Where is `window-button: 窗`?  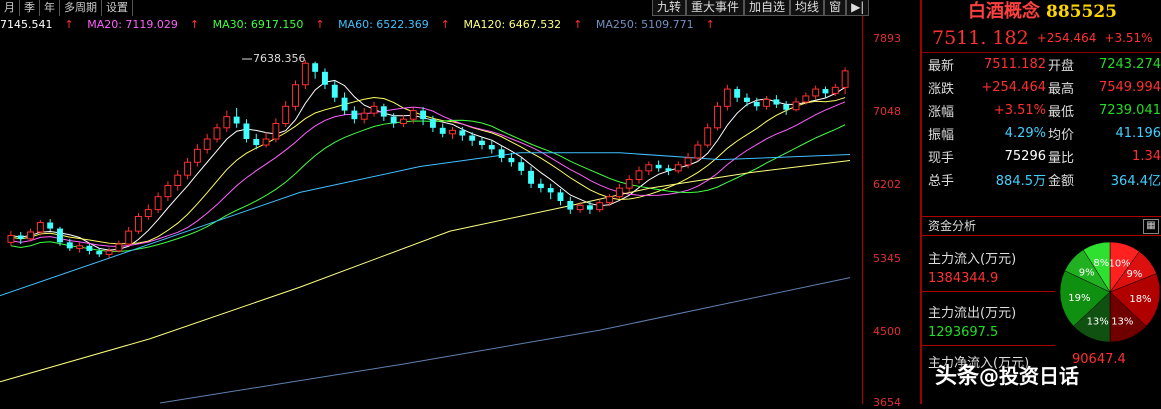 window-button: 窗 is located at coordinates (835, 8).